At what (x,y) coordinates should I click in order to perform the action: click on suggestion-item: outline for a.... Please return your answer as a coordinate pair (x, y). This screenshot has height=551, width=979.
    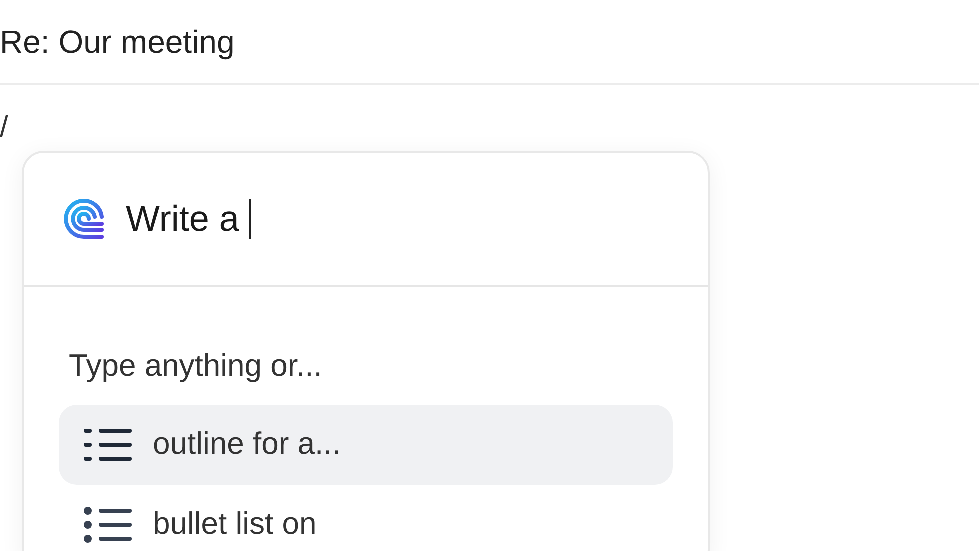
    Looking at the image, I should click on (366, 444).